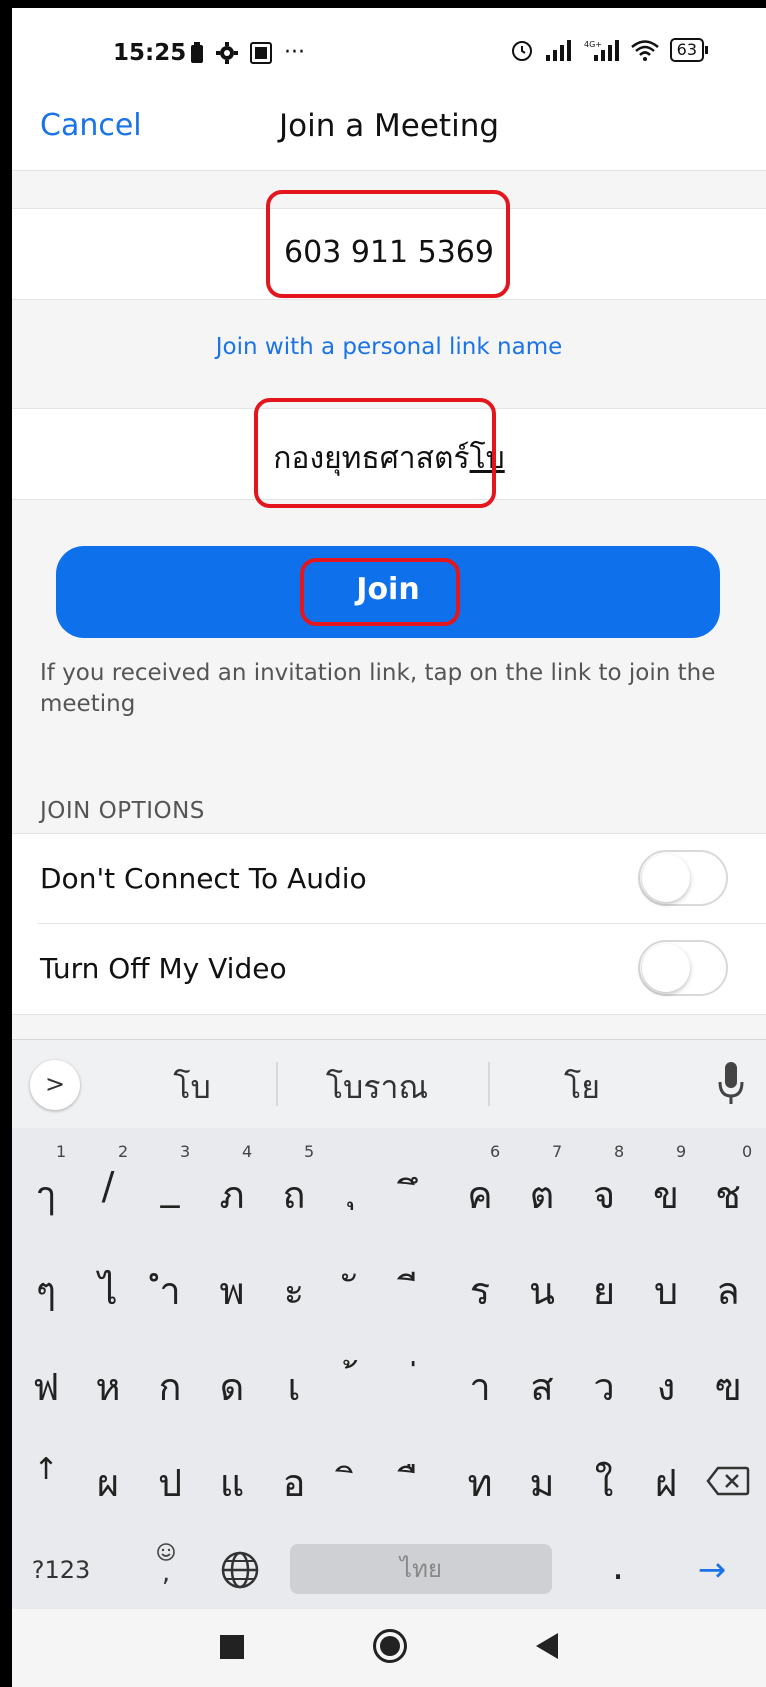 The height and width of the screenshot is (1687, 766). I want to click on system-nav-bar, so click(389, 1648).